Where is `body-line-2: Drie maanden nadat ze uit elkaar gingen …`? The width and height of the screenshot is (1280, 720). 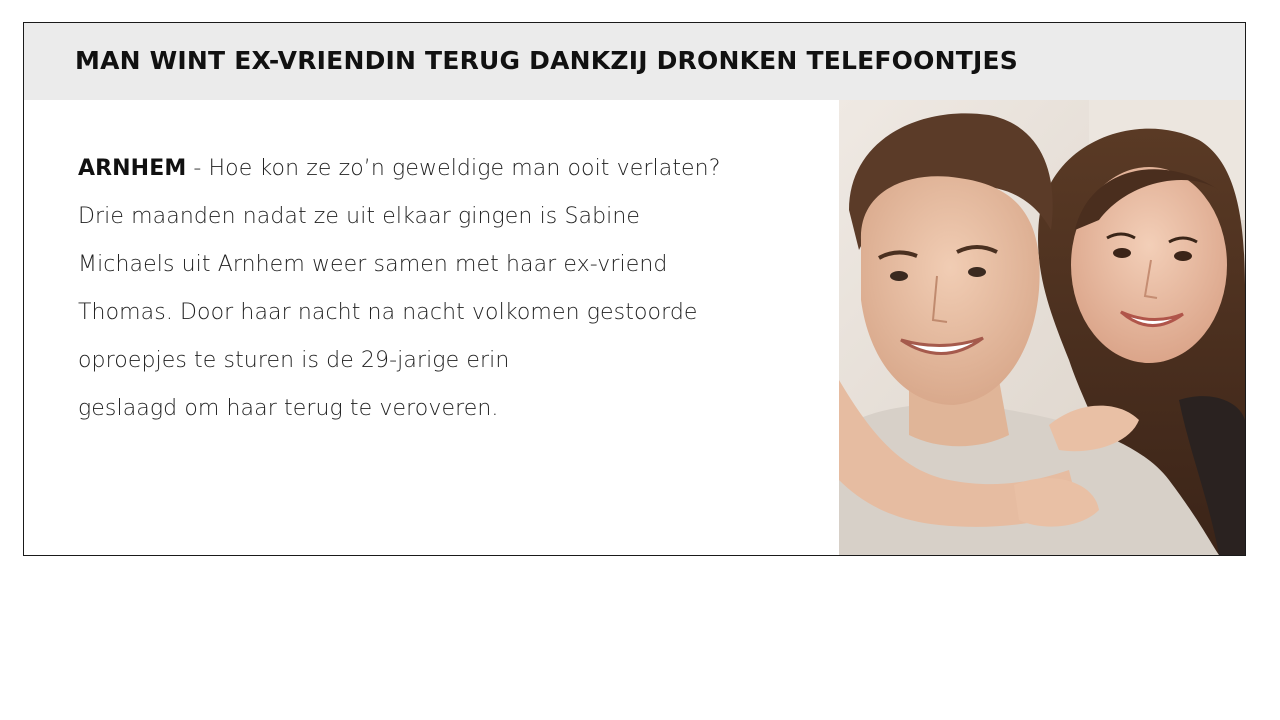
body-line-2: Drie maanden nadat ze uit elkaar gingen … is located at coordinates (359, 216).